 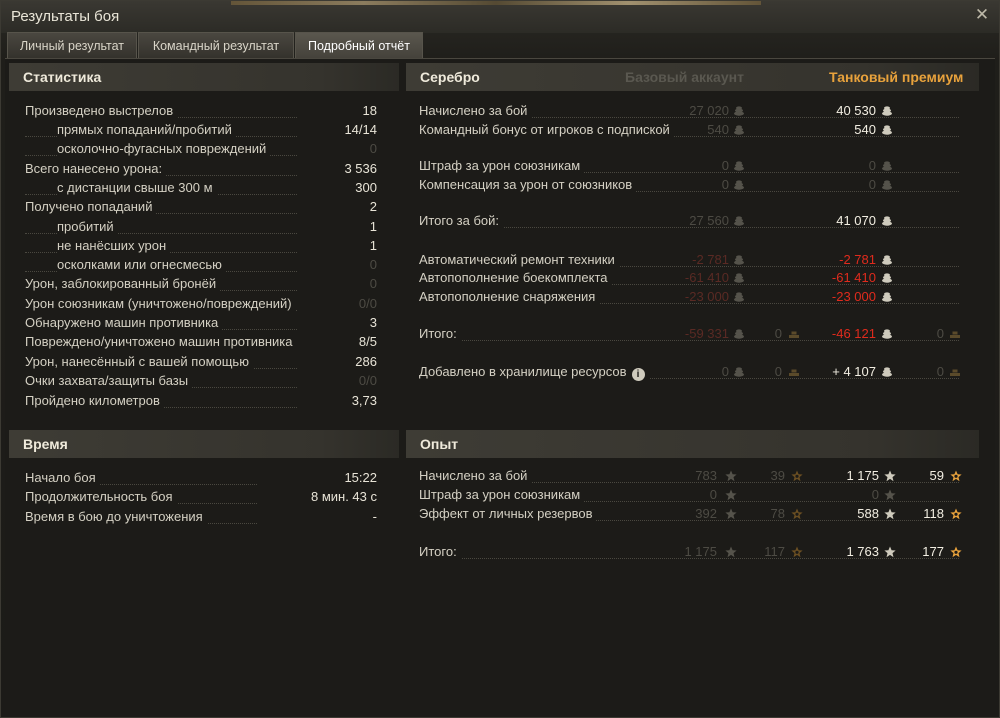 I want to click on stat-label: Урон, нанесённый с вашей помощью, so click(x=139, y=362).